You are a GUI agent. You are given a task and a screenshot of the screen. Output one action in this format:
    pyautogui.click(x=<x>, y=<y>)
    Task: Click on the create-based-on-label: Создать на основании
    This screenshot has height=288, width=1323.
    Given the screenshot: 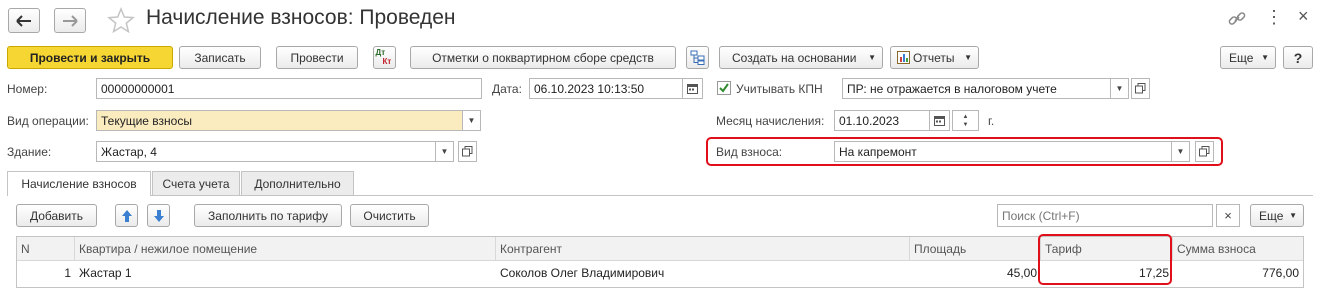 What is the action you would take?
    pyautogui.click(x=794, y=57)
    